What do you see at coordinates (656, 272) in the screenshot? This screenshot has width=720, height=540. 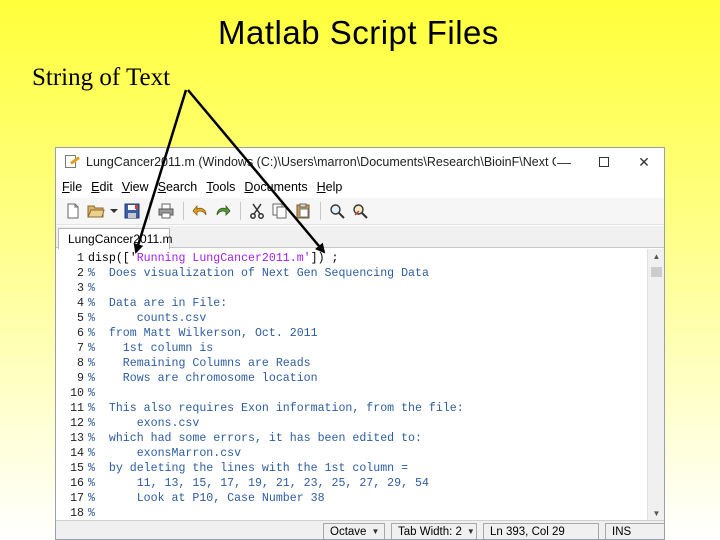 I see `scrollbar-thumb` at bounding box center [656, 272].